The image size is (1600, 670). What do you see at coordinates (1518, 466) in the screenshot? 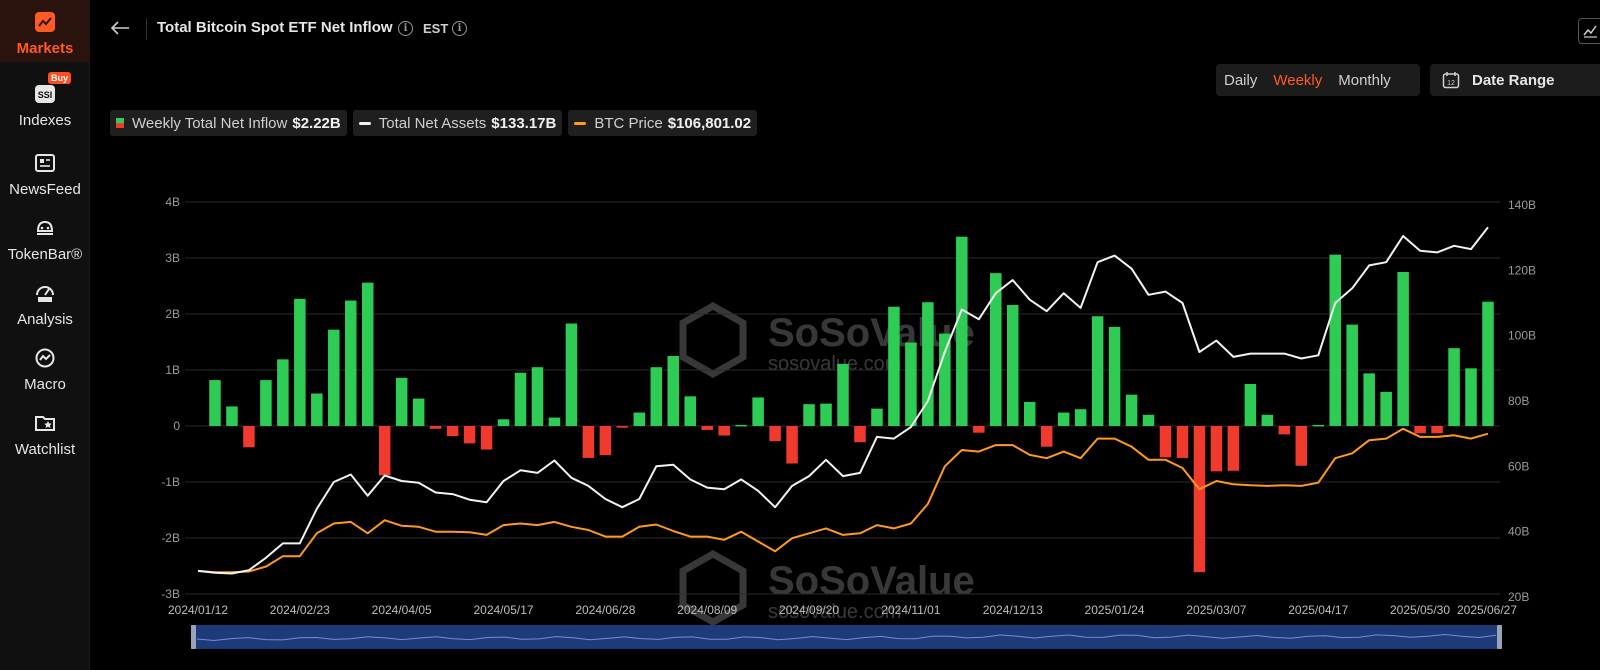
I see `right-axis-tick-label: 60B` at bounding box center [1518, 466].